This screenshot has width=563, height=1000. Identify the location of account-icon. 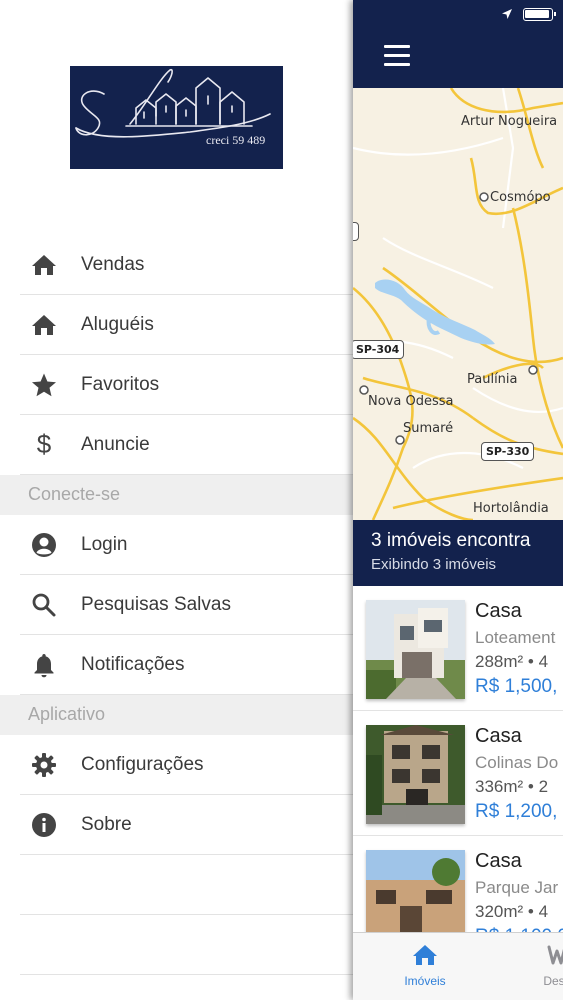
(44, 545).